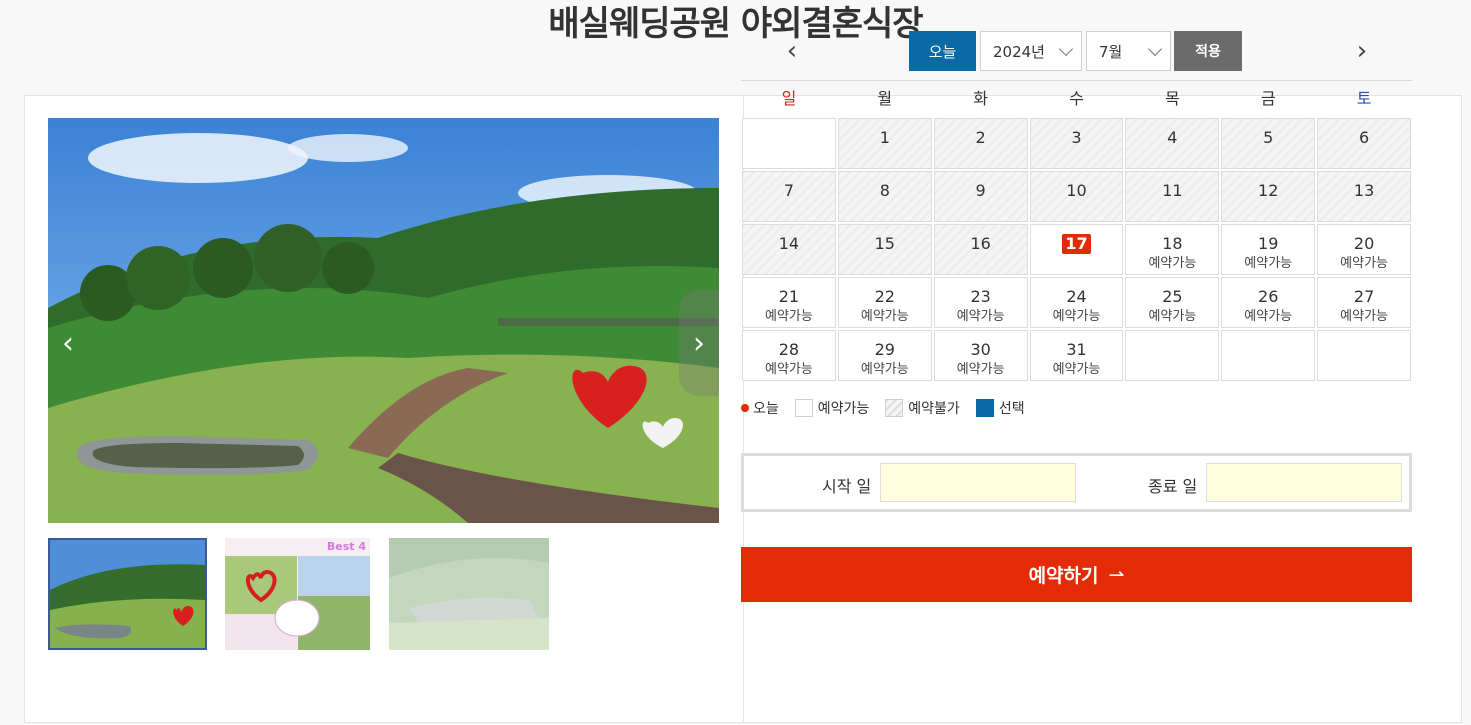 This screenshot has width=1471, height=725. I want to click on calendar-day-number: 20, so click(1364, 243).